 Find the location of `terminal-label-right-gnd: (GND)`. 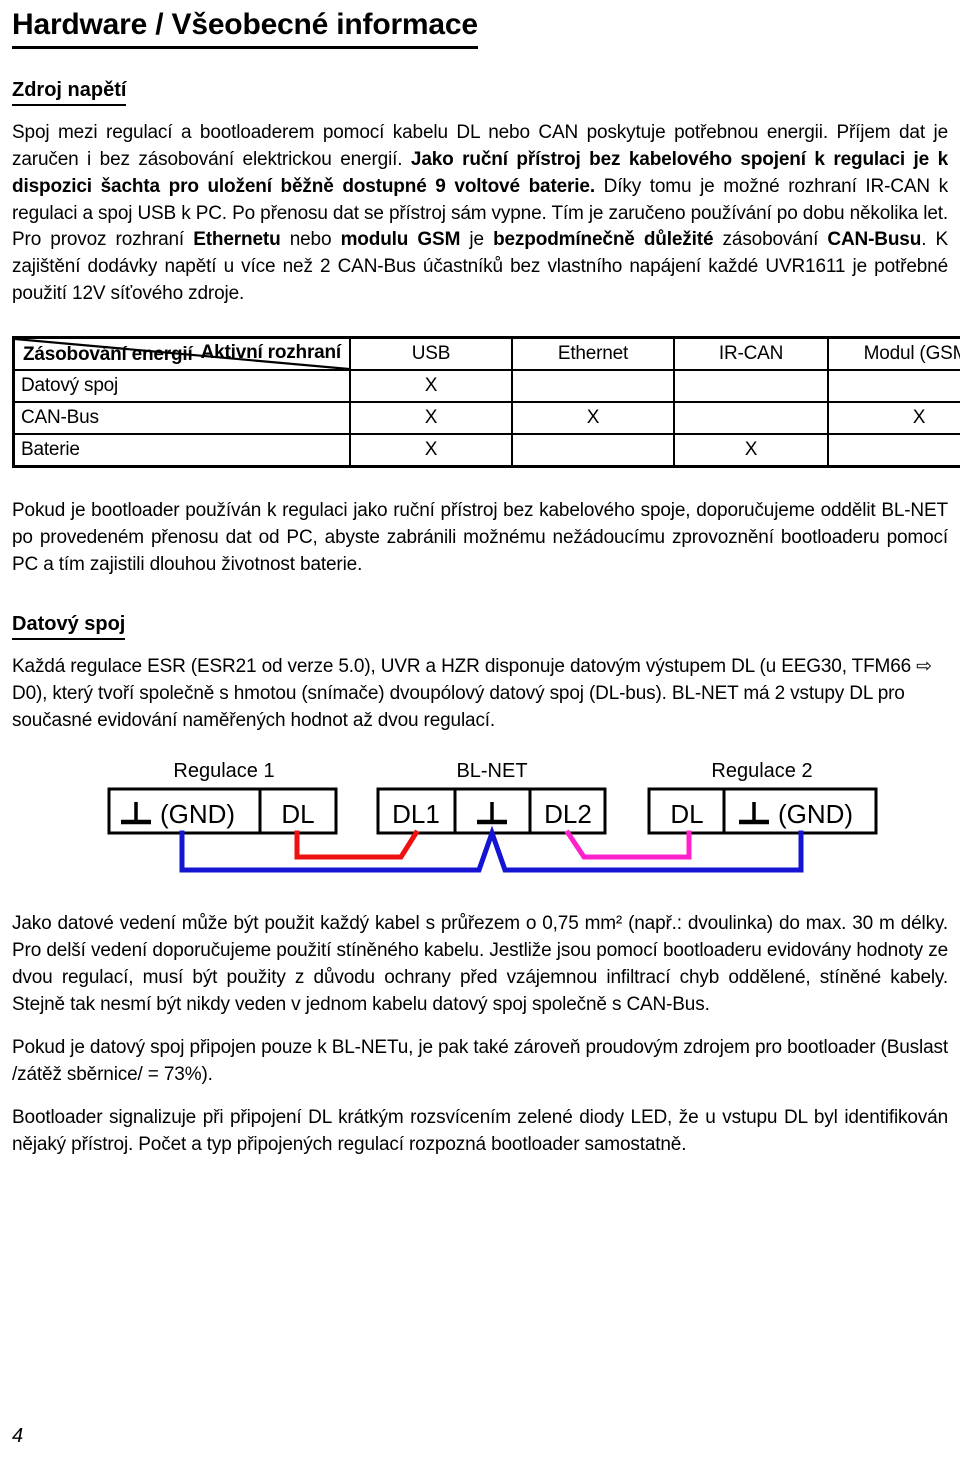

terminal-label-right-gnd: (GND) is located at coordinates (815, 814).